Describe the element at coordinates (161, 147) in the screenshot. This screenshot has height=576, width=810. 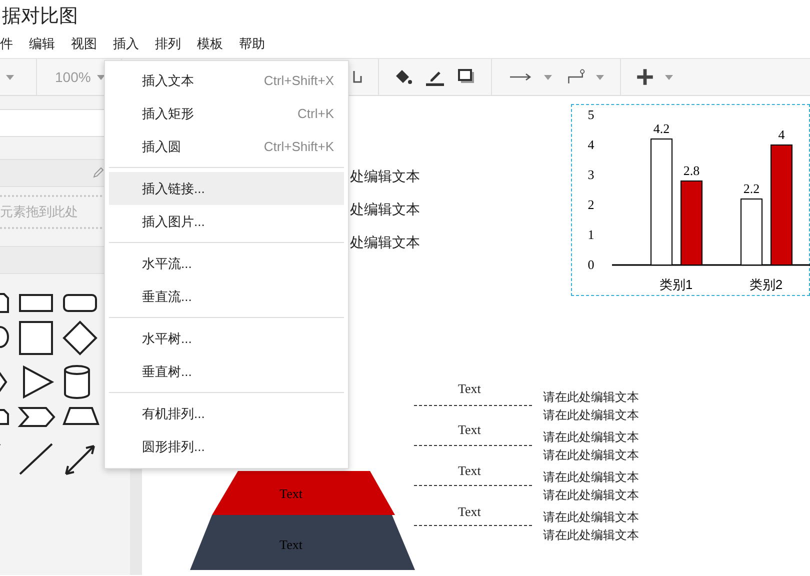
I see `option-label: 插入圆` at that location.